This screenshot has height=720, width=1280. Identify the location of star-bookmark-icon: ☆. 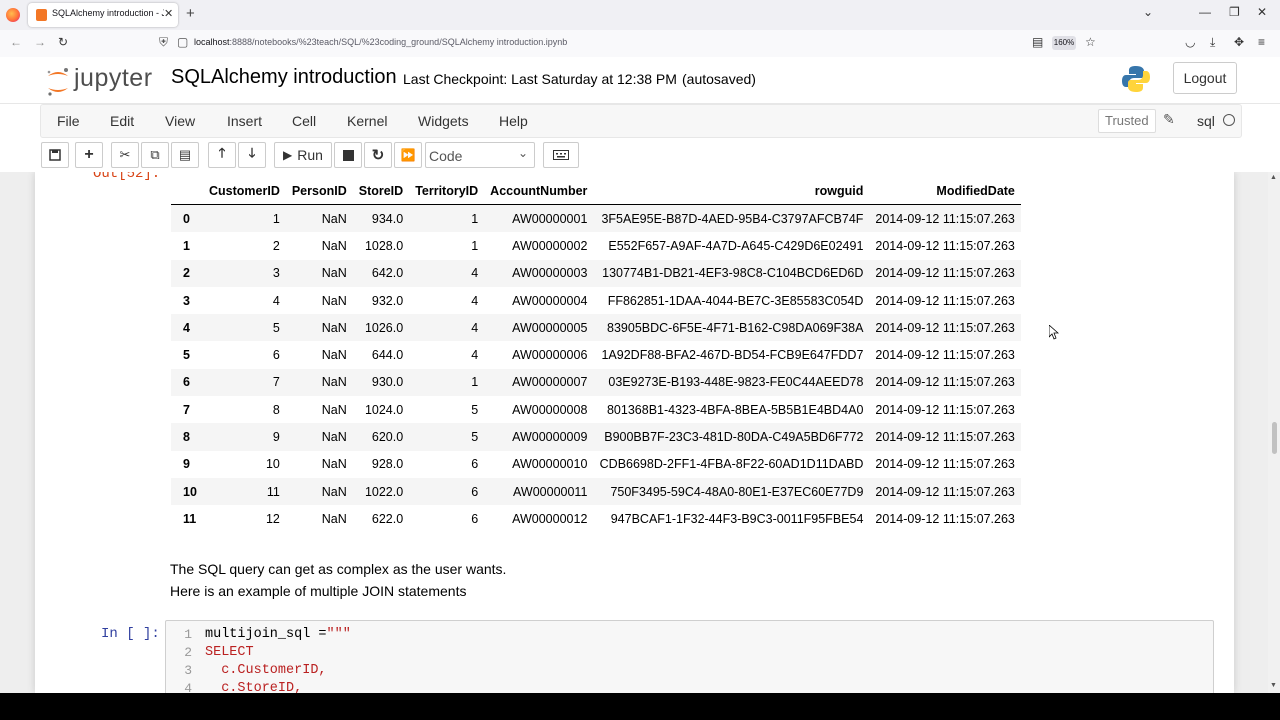
(1090, 42).